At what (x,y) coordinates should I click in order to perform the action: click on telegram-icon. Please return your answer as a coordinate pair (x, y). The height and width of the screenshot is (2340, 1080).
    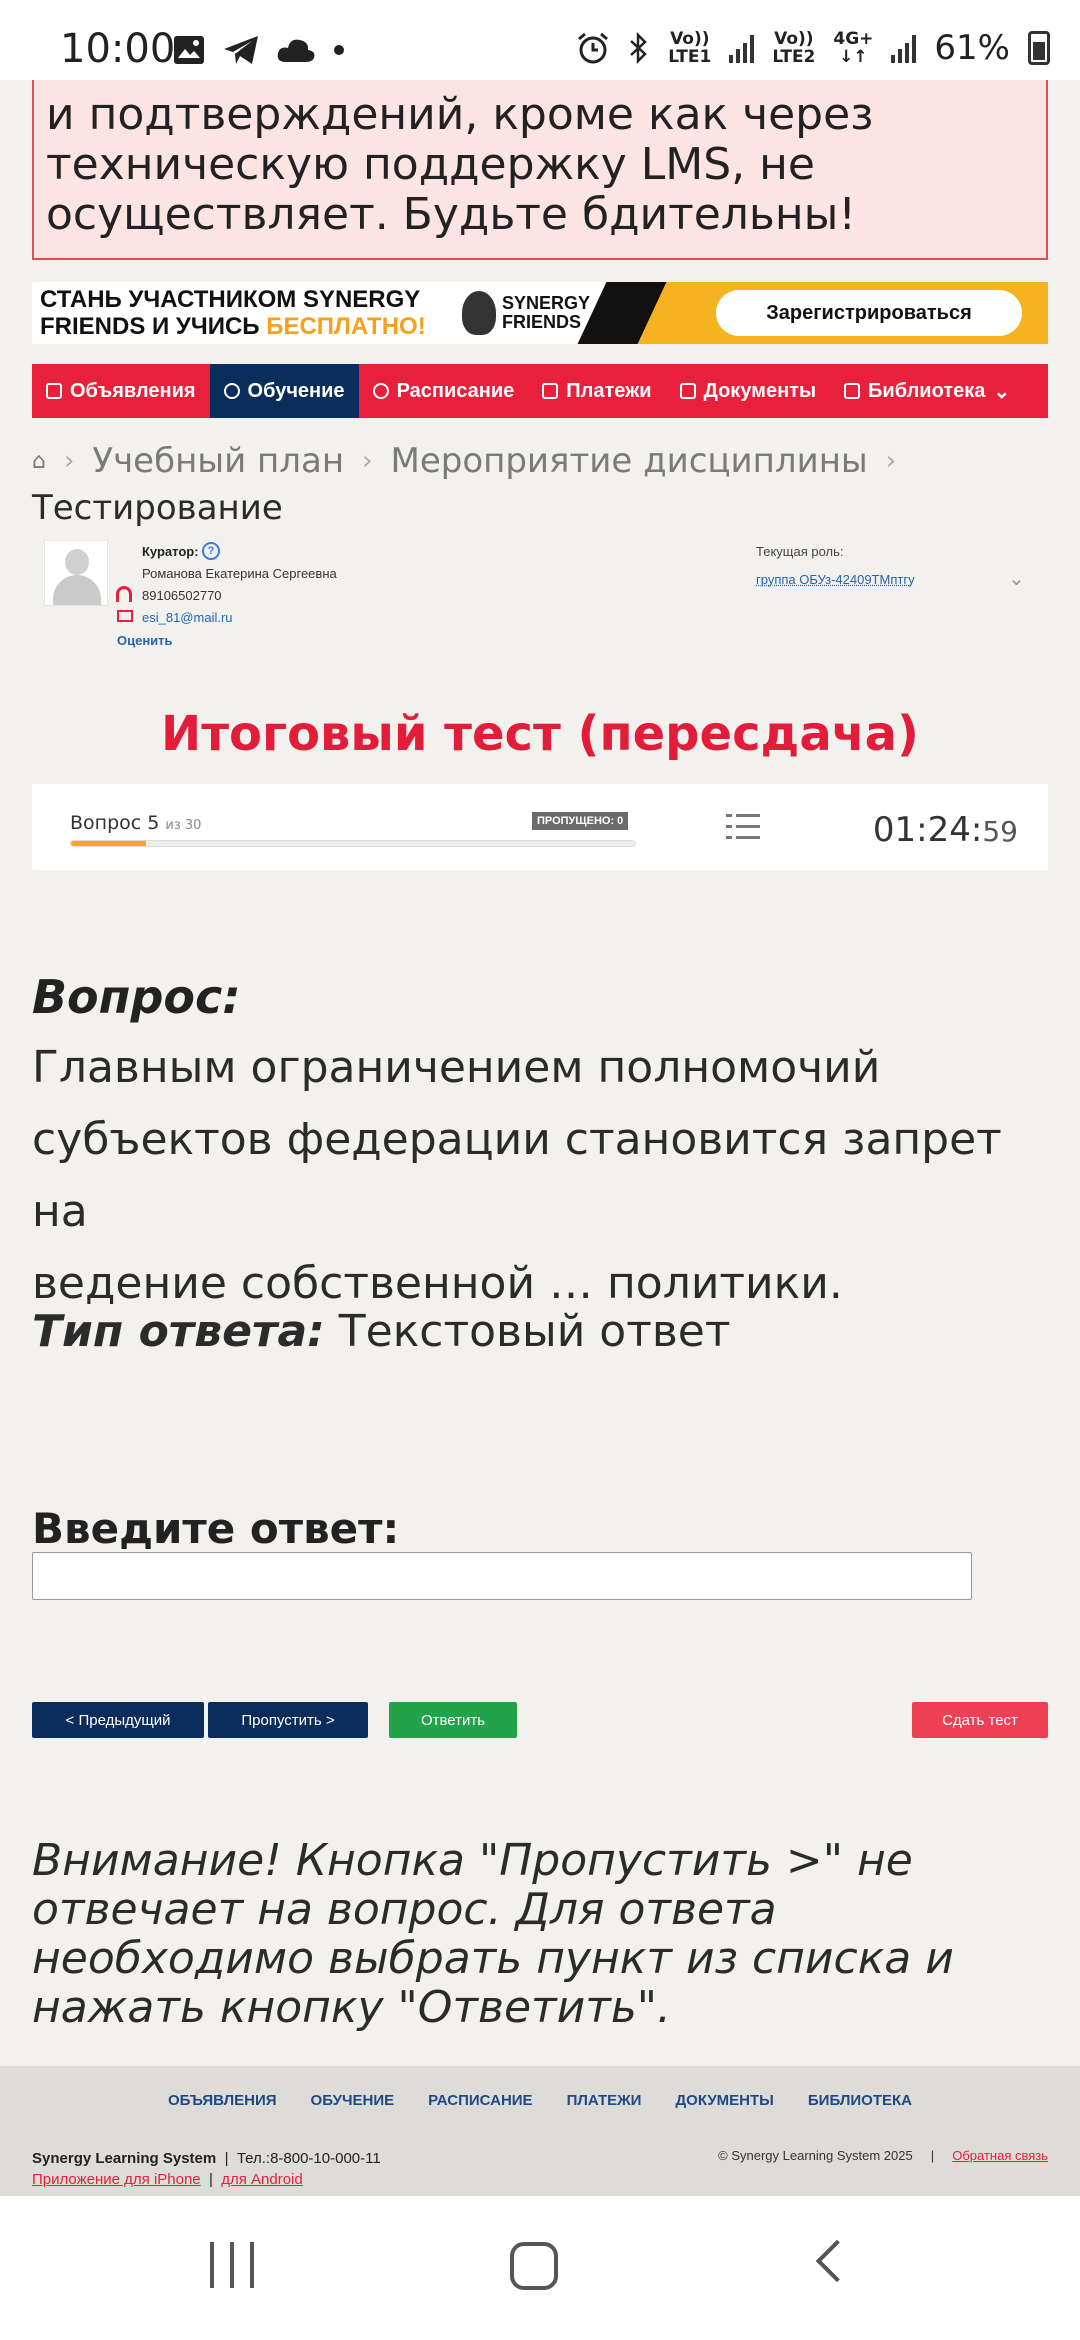
    Looking at the image, I should click on (241, 50).